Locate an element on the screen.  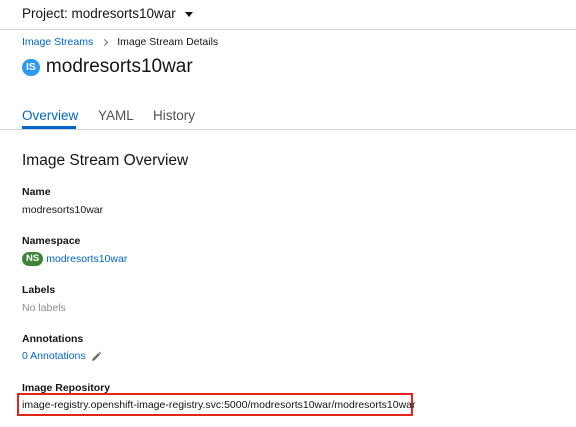
caret-down-icon is located at coordinates (188, 14).